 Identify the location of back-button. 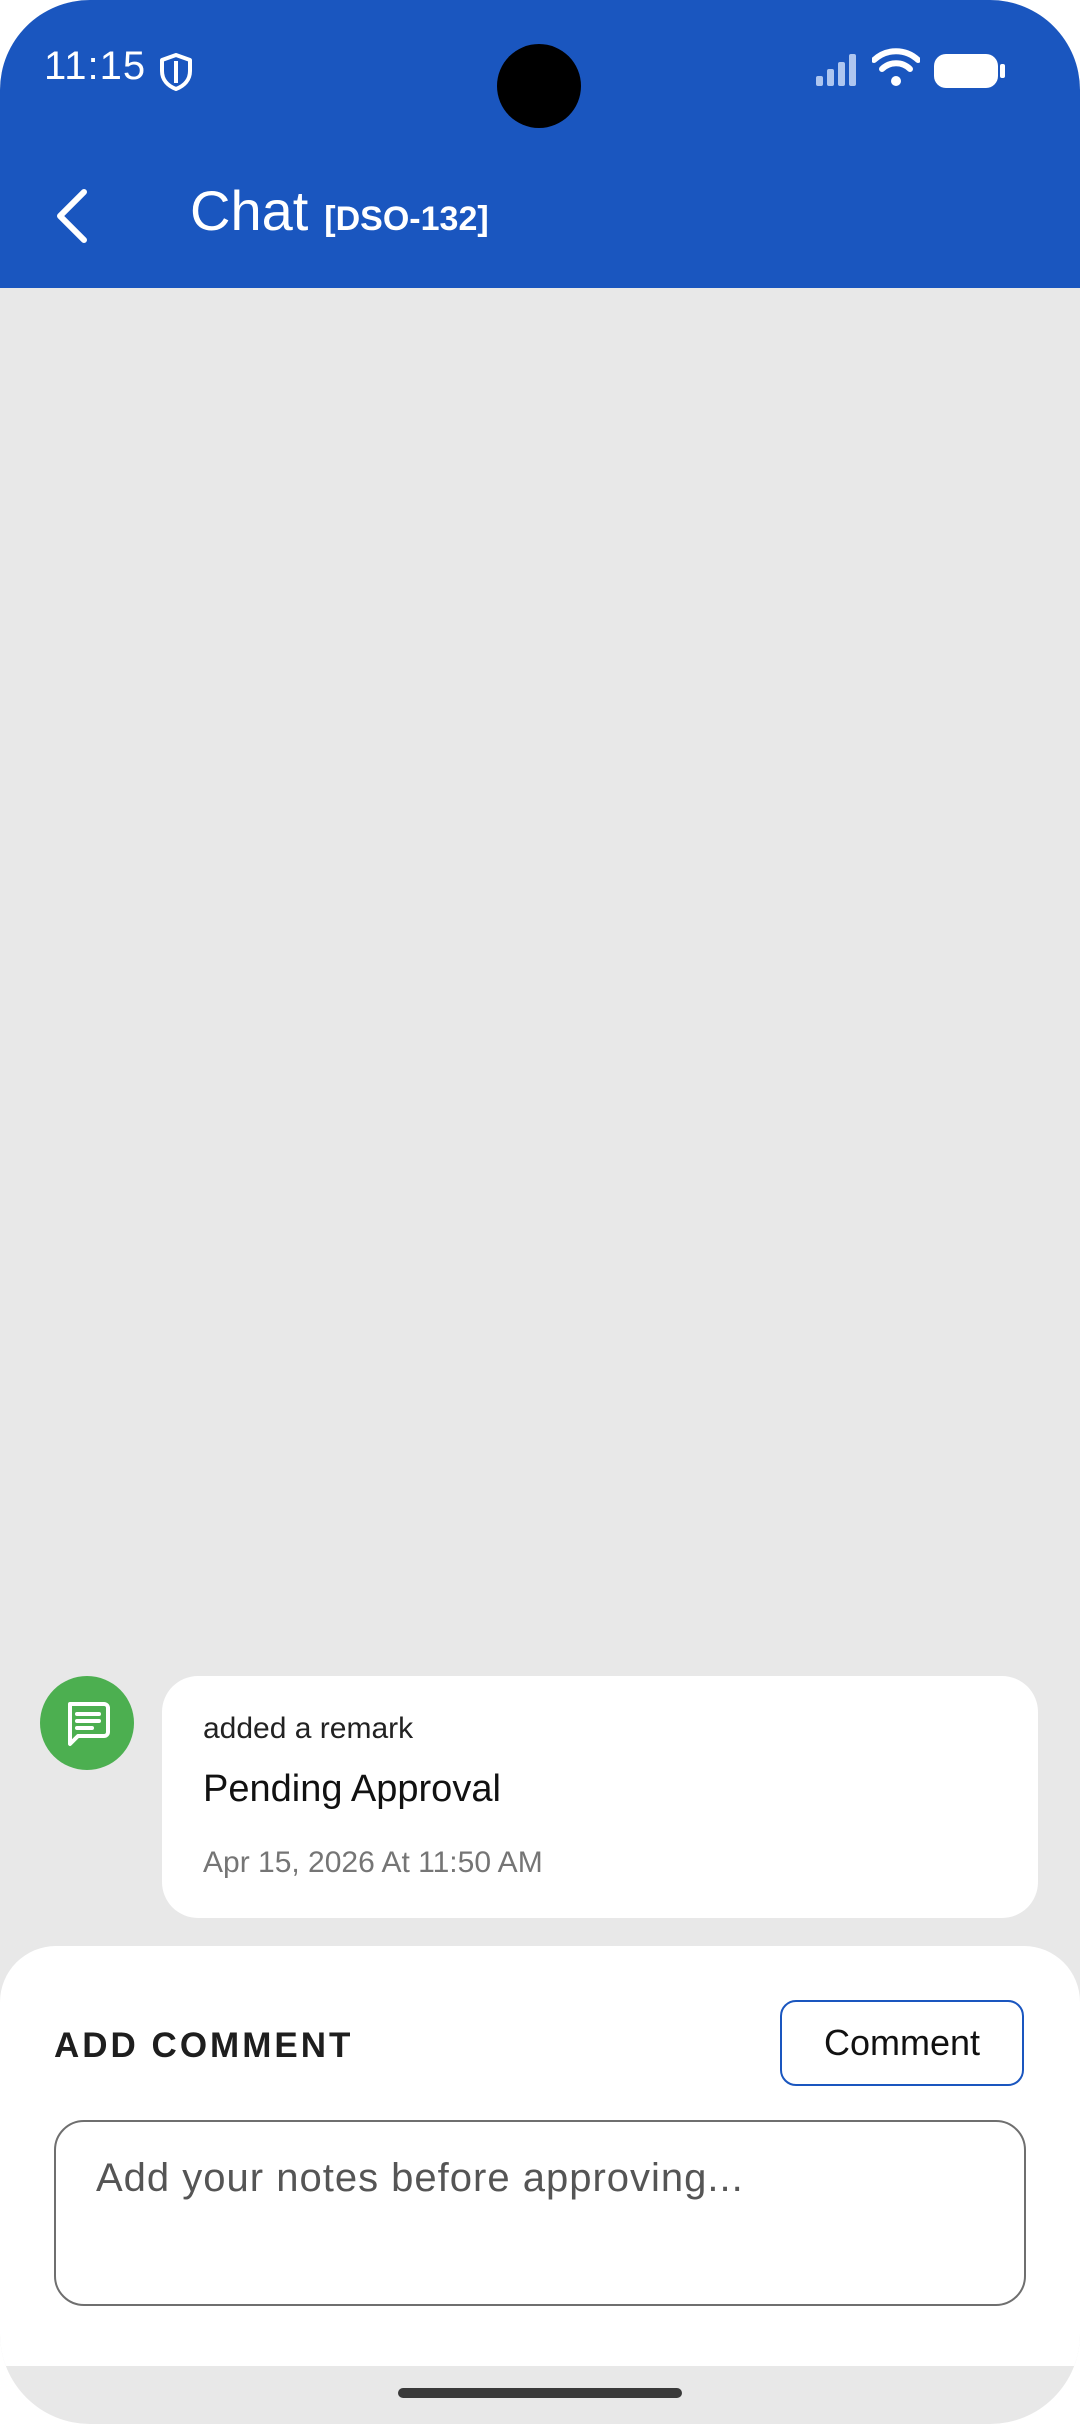
(72, 214).